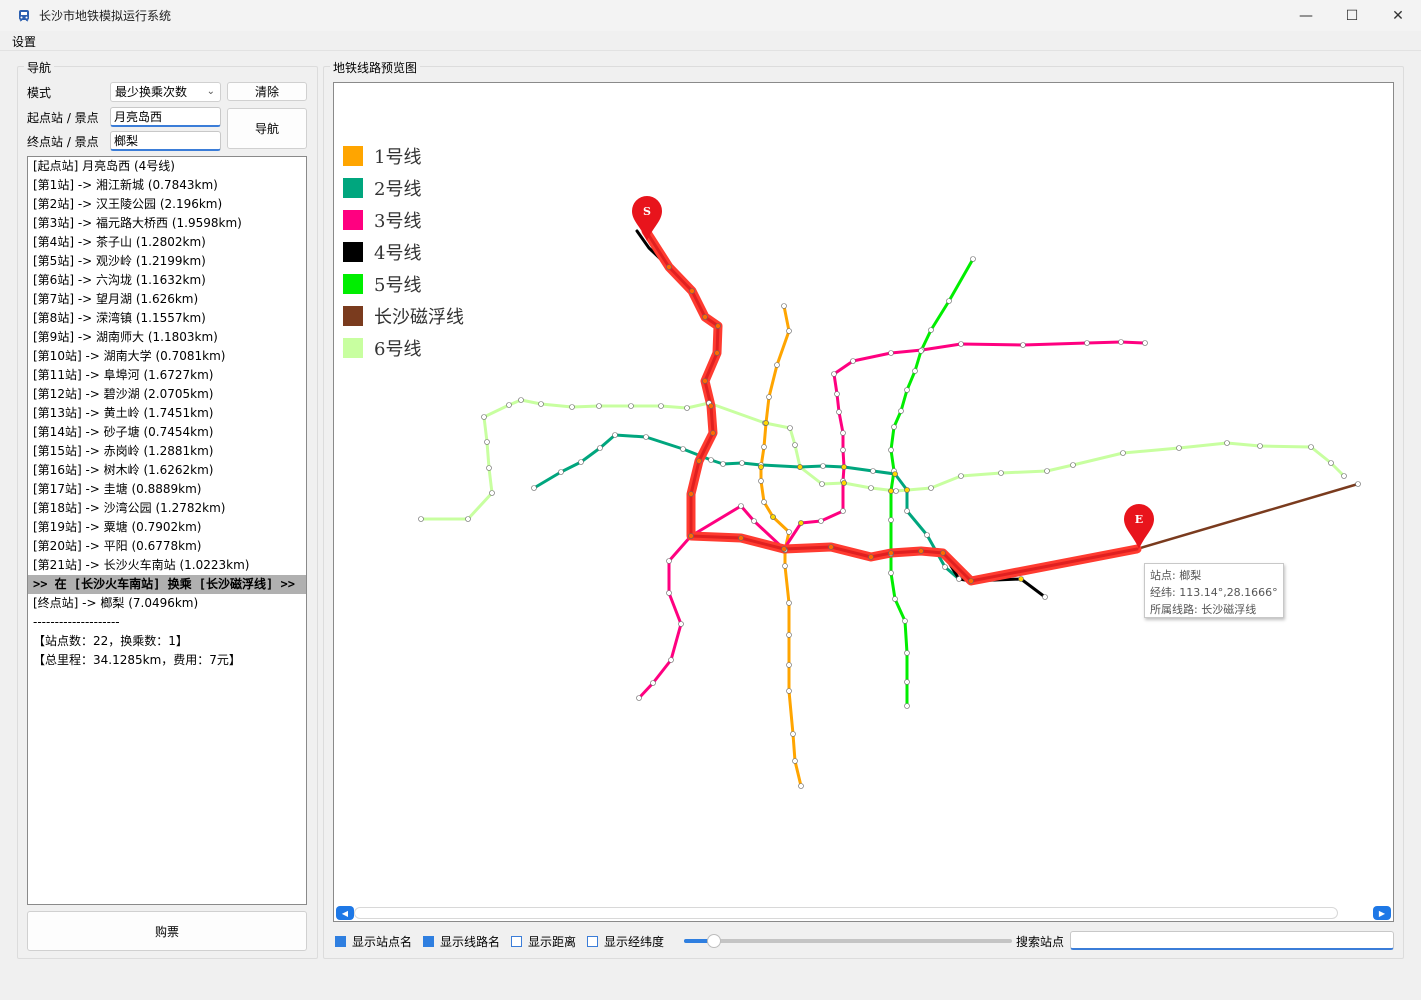  I want to click on show-line-names-checkbox: 显示线路名, so click(461, 941).